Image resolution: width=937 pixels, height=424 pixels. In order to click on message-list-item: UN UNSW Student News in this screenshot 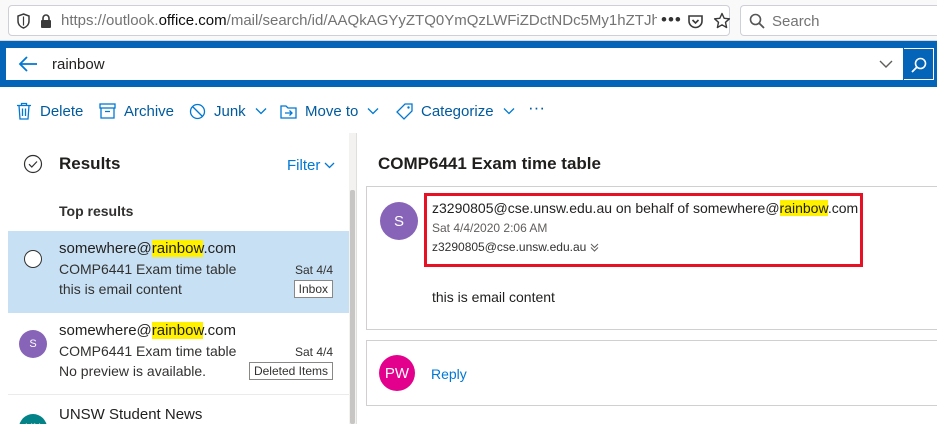, I will do `click(178, 410)`.